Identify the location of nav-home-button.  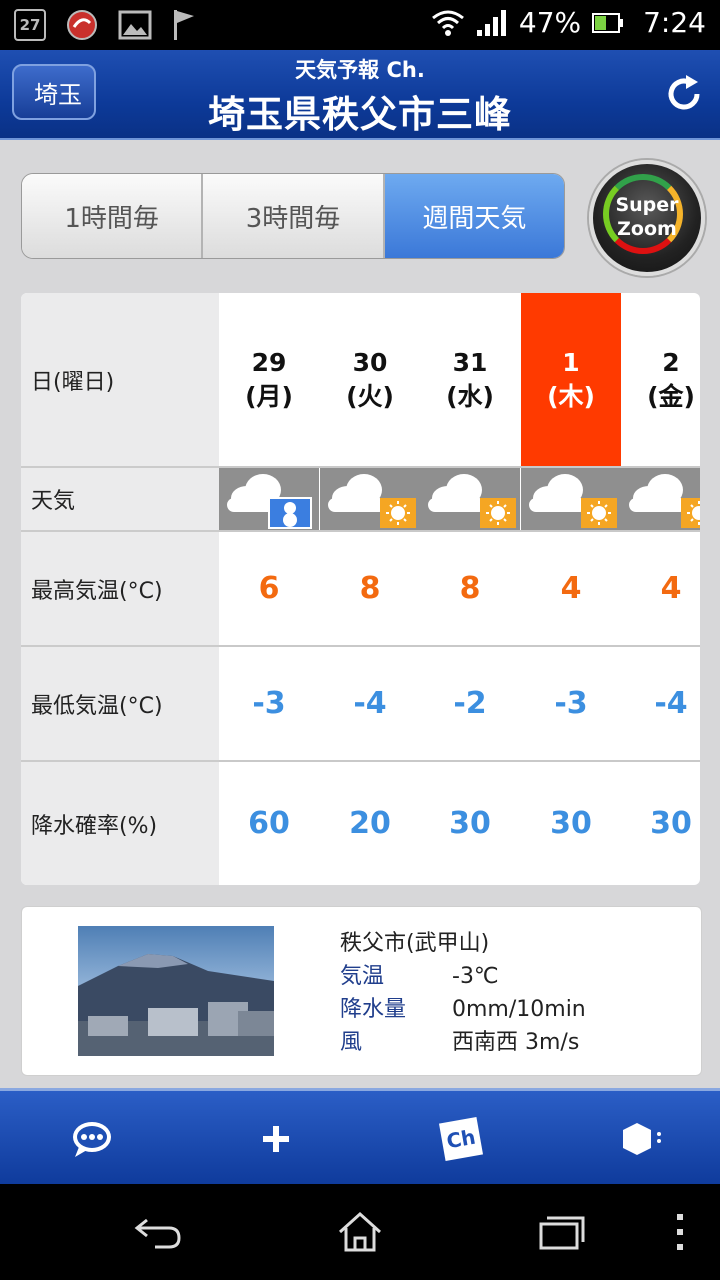
(360, 1232).